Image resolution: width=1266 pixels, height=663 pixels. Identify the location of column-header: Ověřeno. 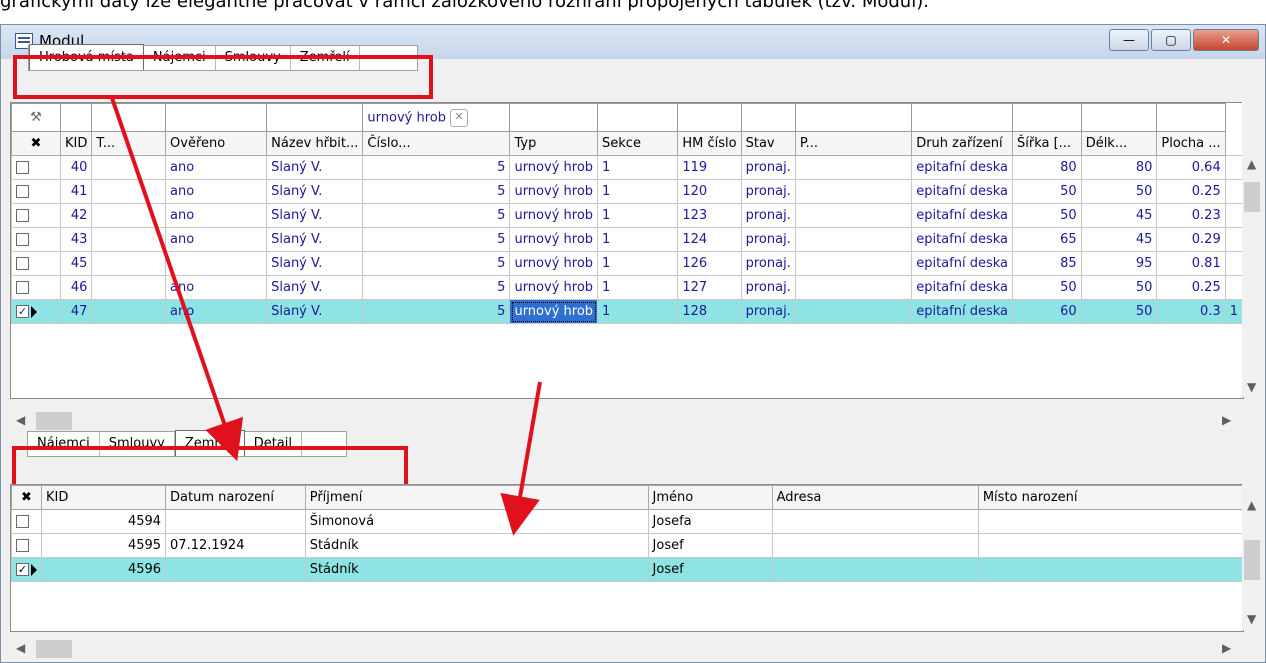
(216, 143).